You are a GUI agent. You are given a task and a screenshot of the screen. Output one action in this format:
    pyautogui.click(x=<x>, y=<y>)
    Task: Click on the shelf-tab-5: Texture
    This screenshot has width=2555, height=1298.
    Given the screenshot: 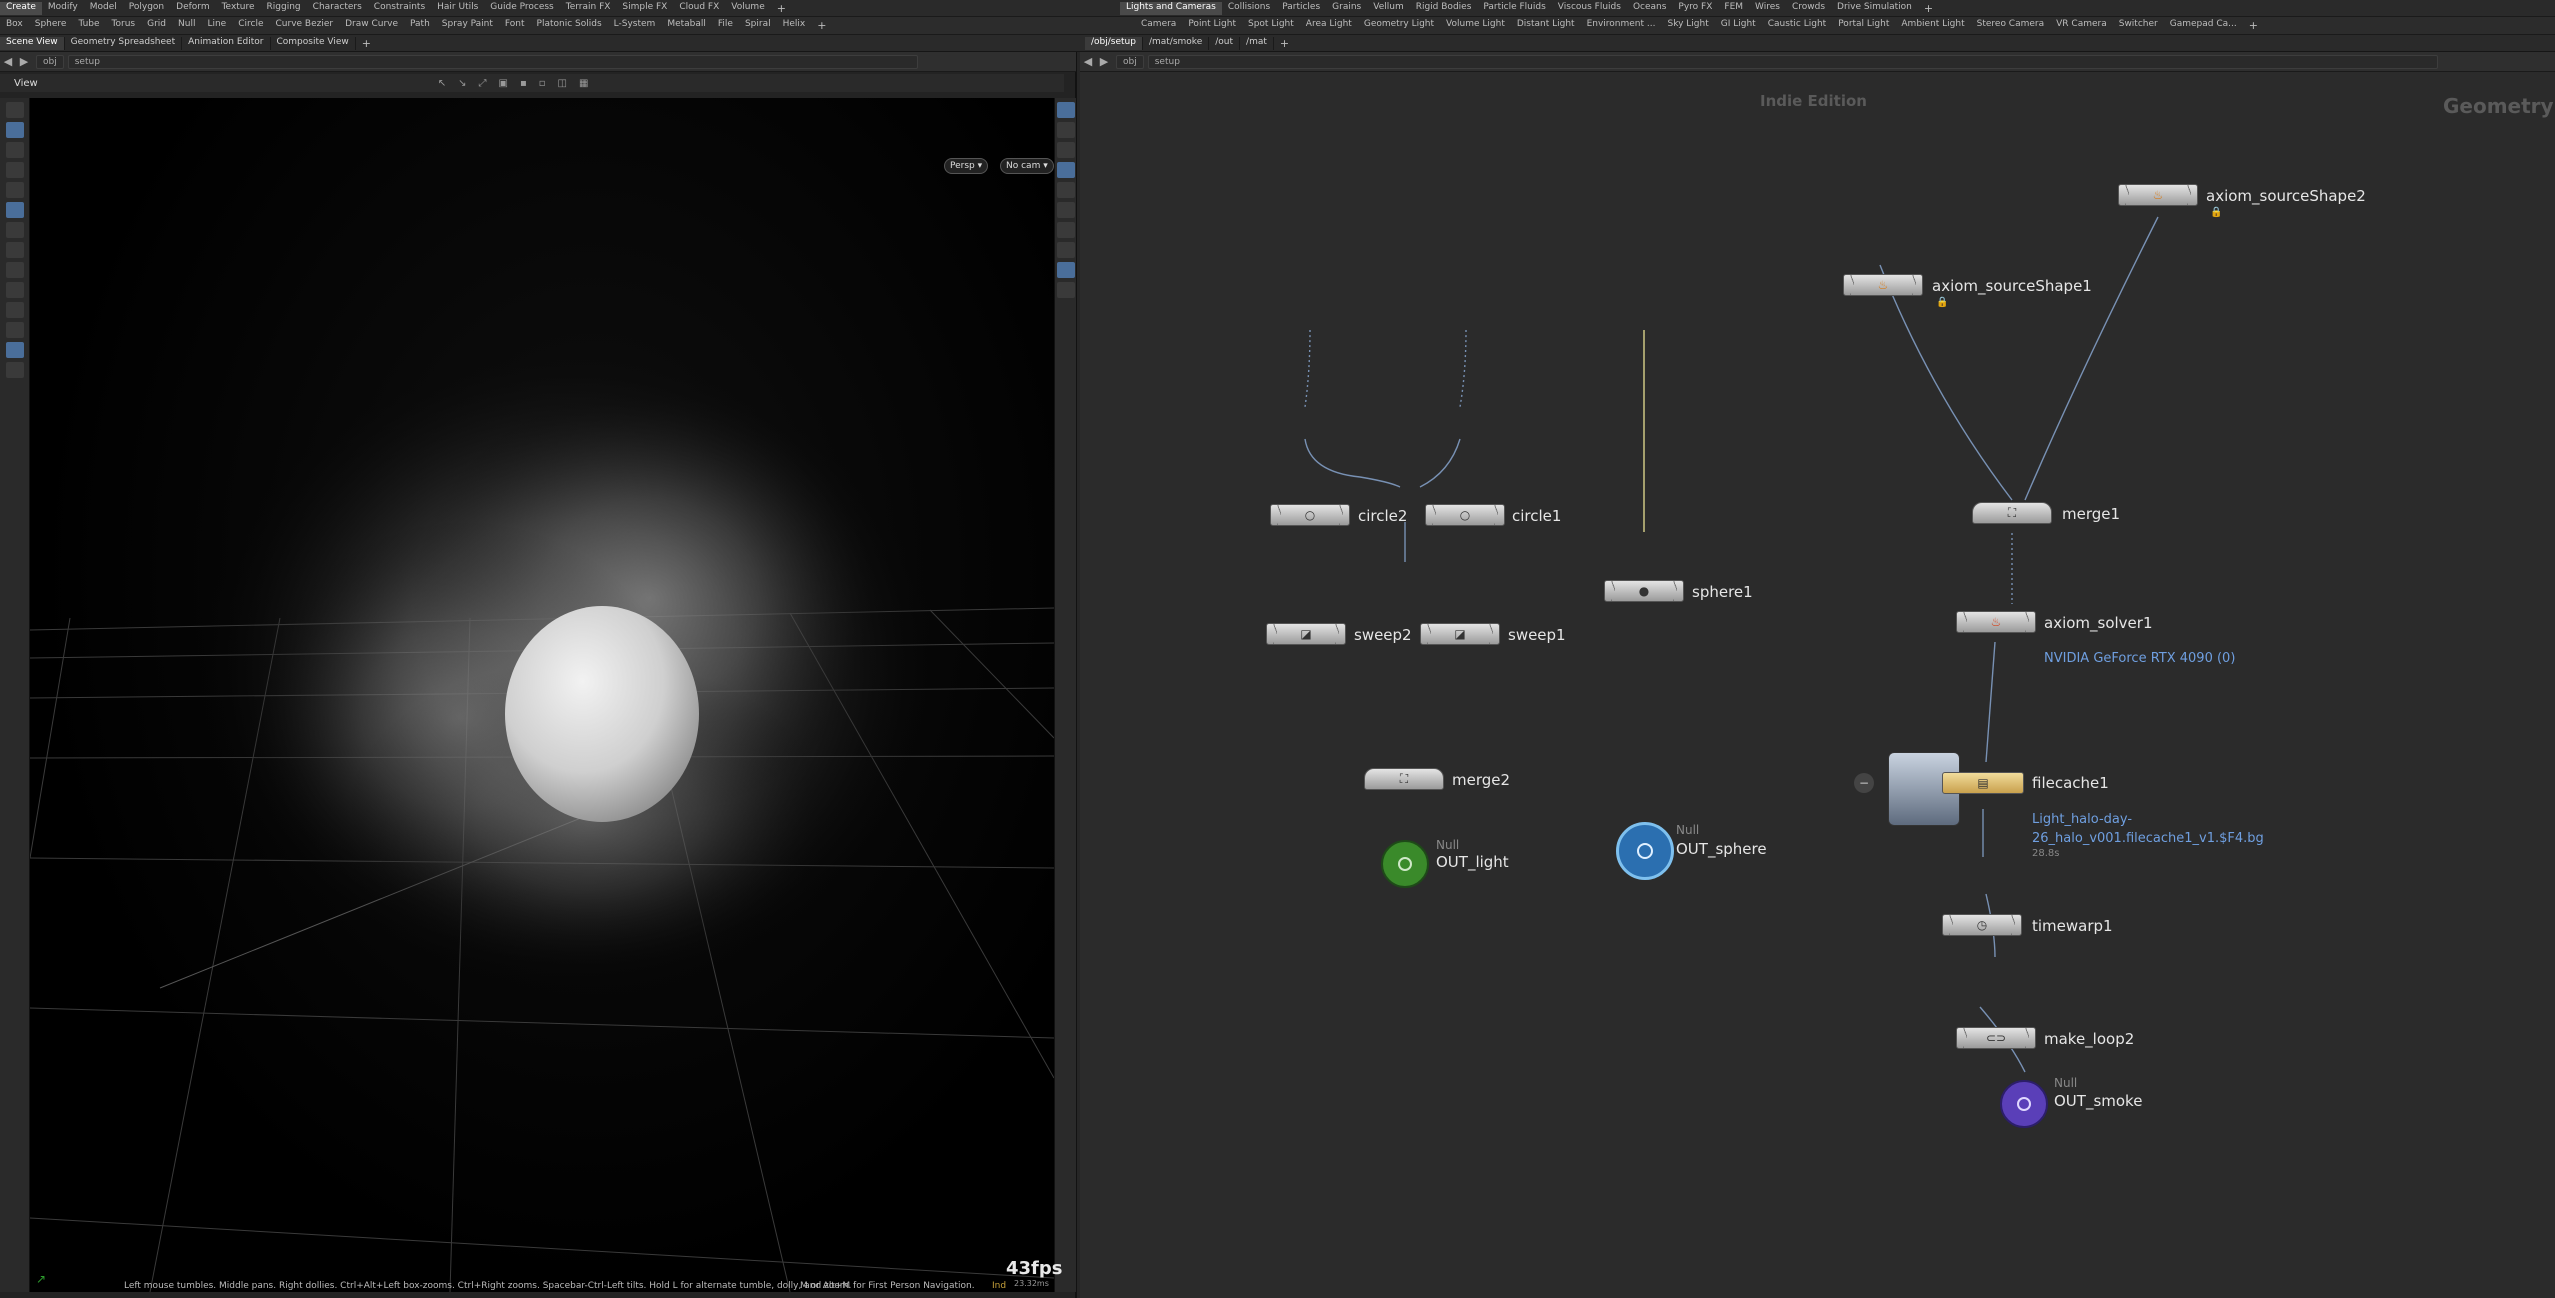 What is the action you would take?
    pyautogui.click(x=238, y=8)
    